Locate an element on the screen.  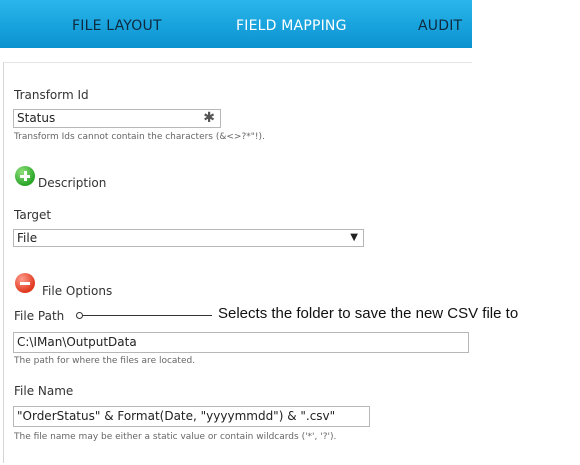
tab-audit: AUDIT is located at coordinates (440, 26).